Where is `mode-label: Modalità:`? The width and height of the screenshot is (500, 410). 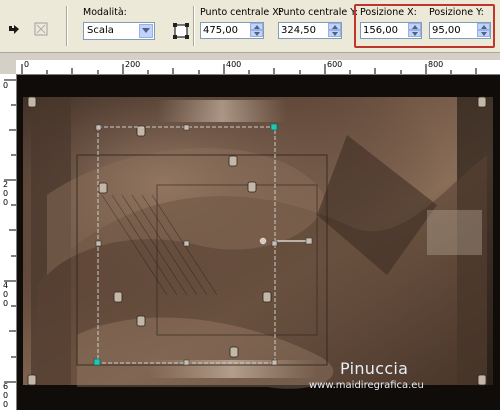 mode-label: Modalità: is located at coordinates (105, 12).